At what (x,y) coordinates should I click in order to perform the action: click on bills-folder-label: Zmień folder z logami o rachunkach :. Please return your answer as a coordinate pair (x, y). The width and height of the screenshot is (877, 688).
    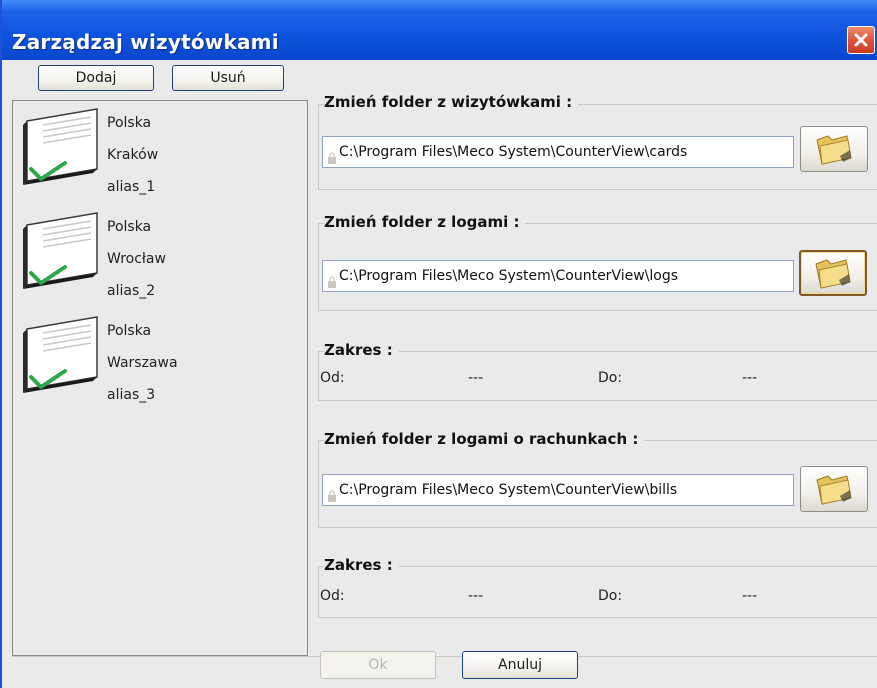
    Looking at the image, I should click on (484, 439).